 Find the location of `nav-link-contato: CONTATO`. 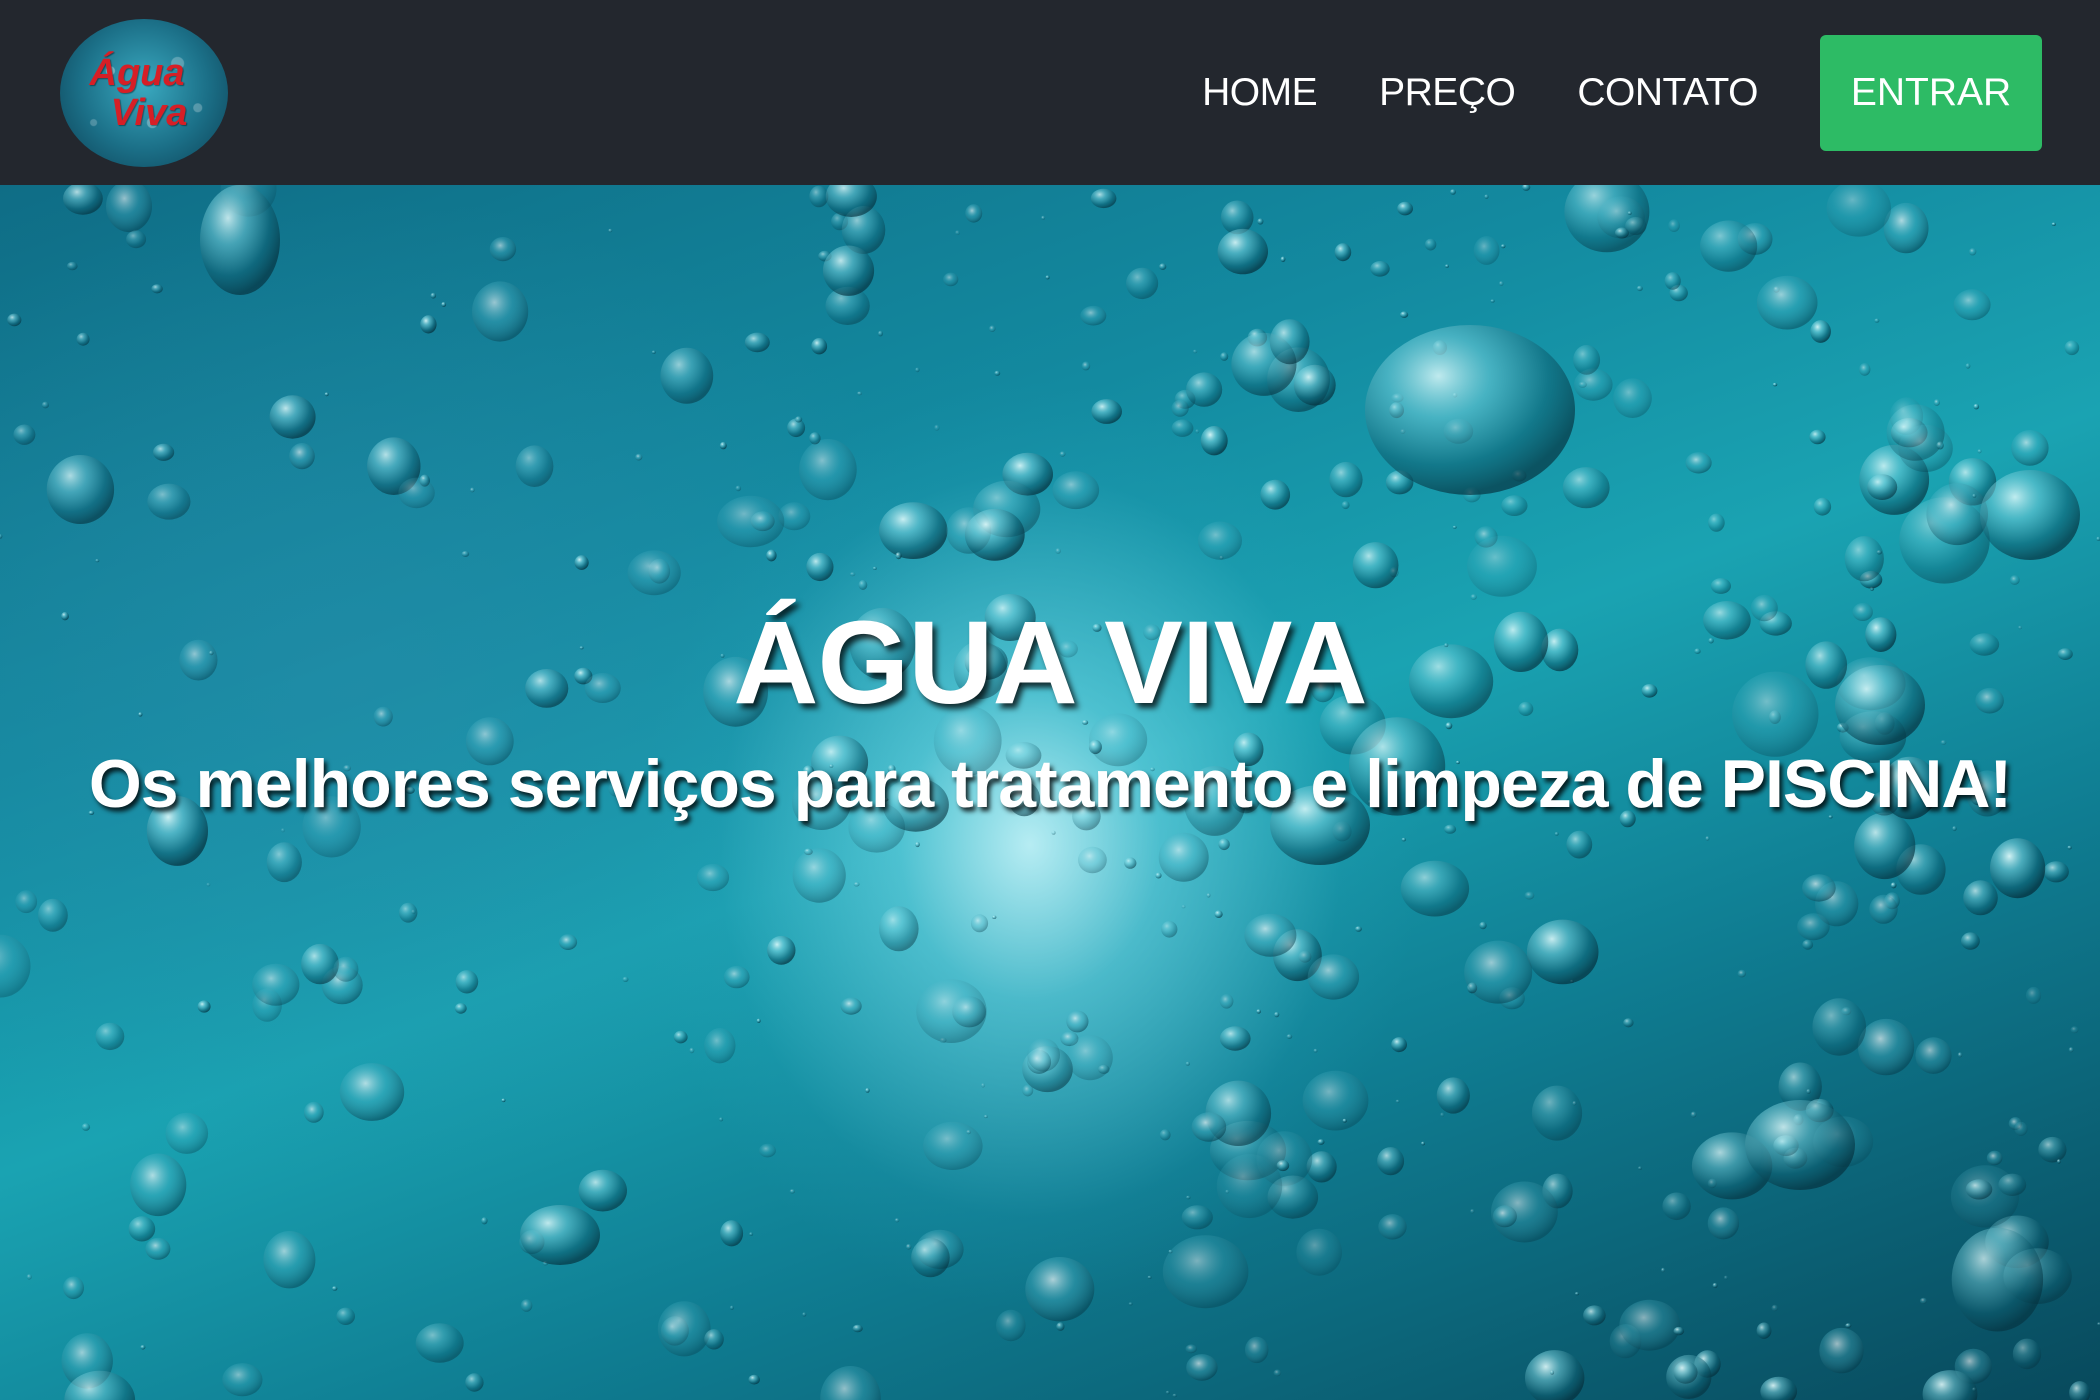

nav-link-contato: CONTATO is located at coordinates (1667, 93).